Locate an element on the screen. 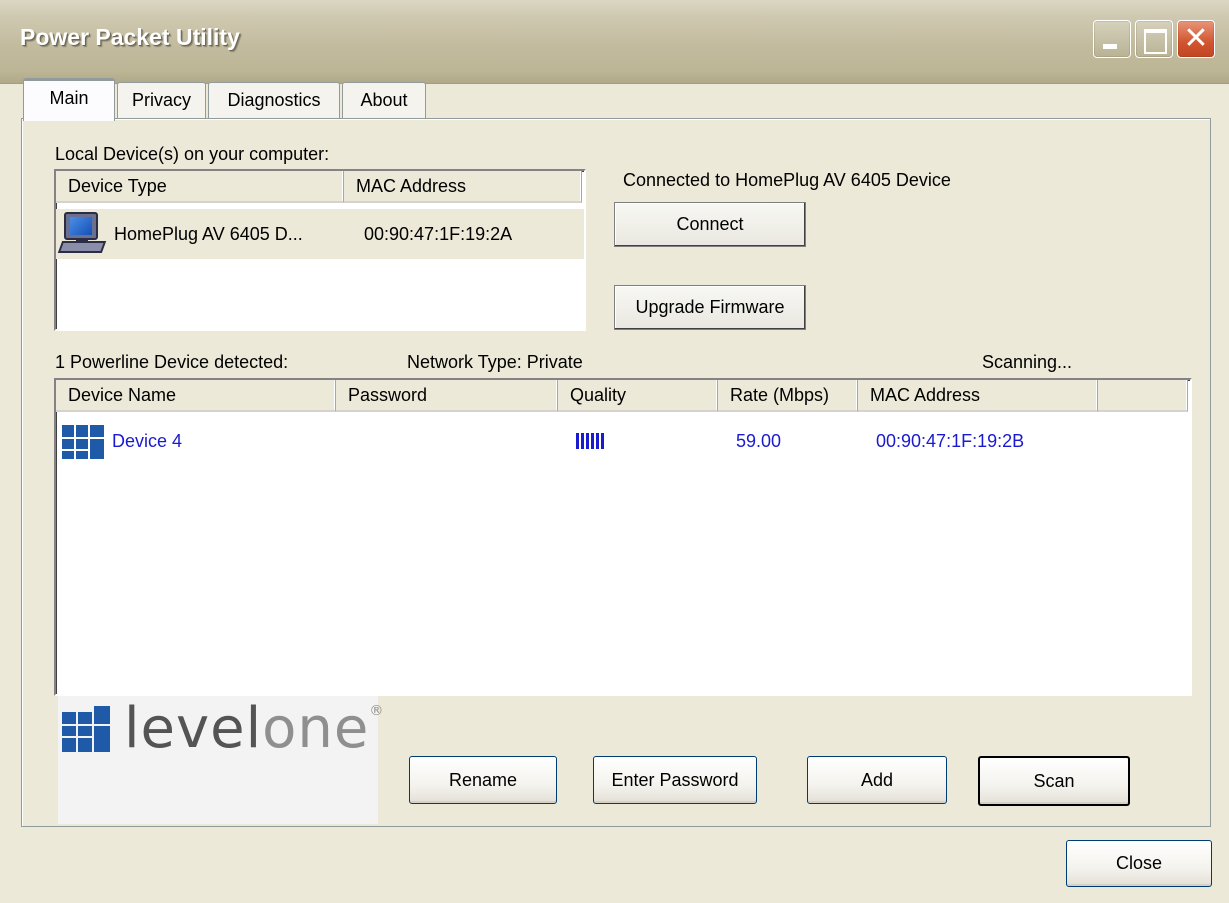 The height and width of the screenshot is (903, 1229). upgrade-firmware-button: Upgrade Firmware is located at coordinates (710, 307).